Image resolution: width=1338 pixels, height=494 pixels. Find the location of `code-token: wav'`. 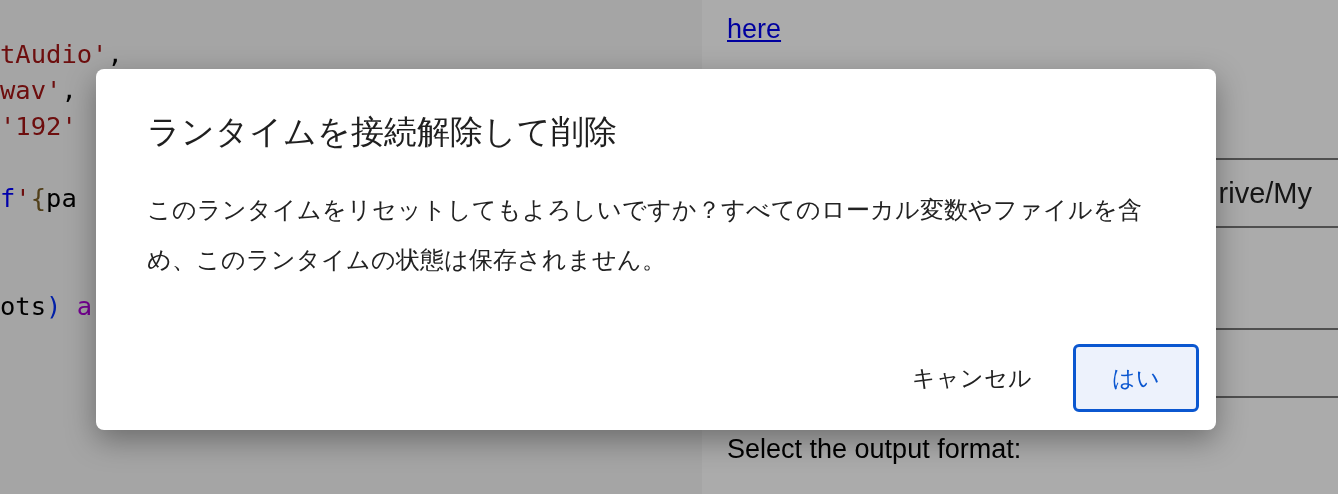

code-token: wav' is located at coordinates (31, 90).